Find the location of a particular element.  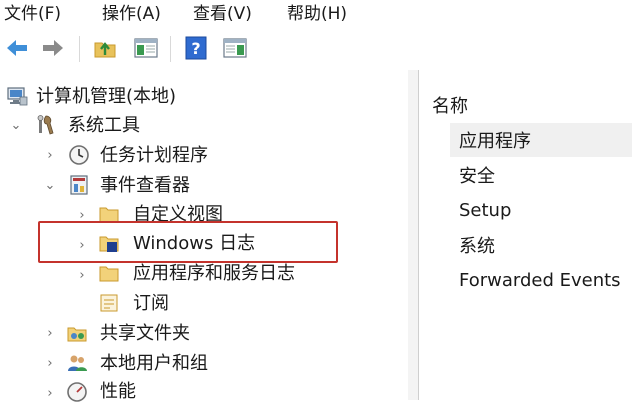

task-scheduler-clock-icon is located at coordinates (79, 155).